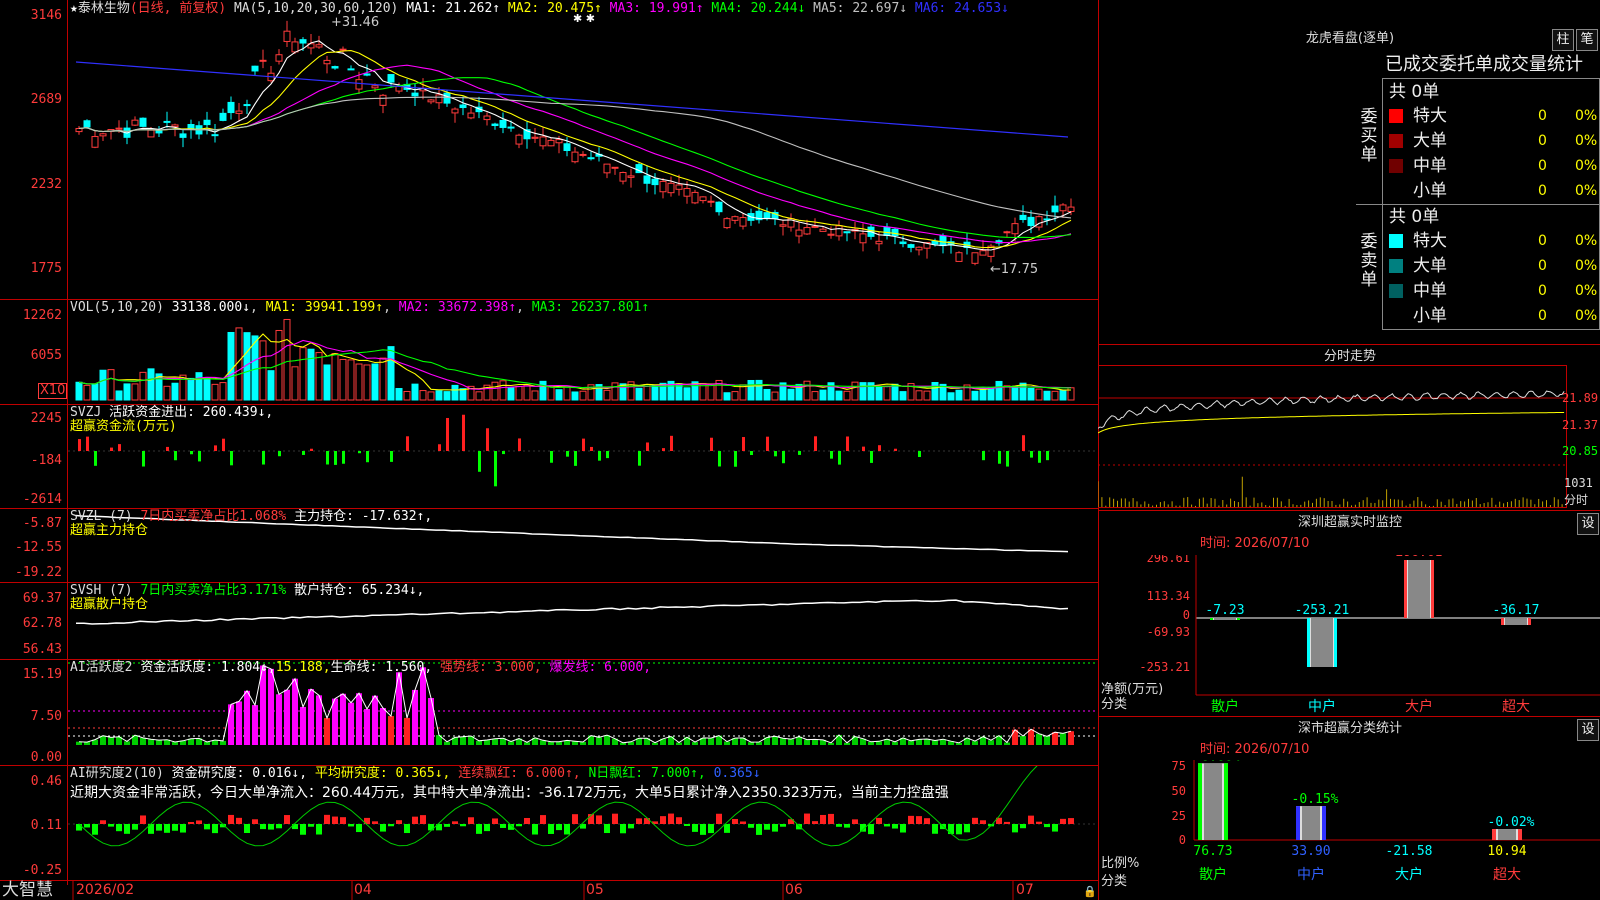 The height and width of the screenshot is (900, 1600). Describe the element at coordinates (1186, 615) in the screenshot. I see `y-tick: 0` at that location.